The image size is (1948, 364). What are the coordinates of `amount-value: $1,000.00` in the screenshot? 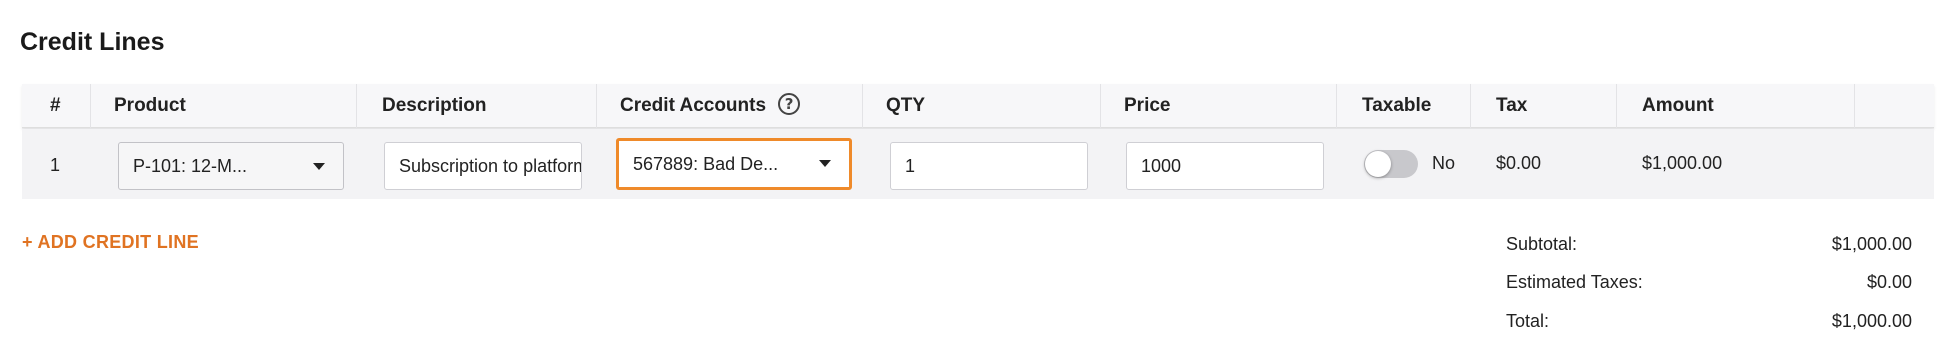 It's located at (1682, 163).